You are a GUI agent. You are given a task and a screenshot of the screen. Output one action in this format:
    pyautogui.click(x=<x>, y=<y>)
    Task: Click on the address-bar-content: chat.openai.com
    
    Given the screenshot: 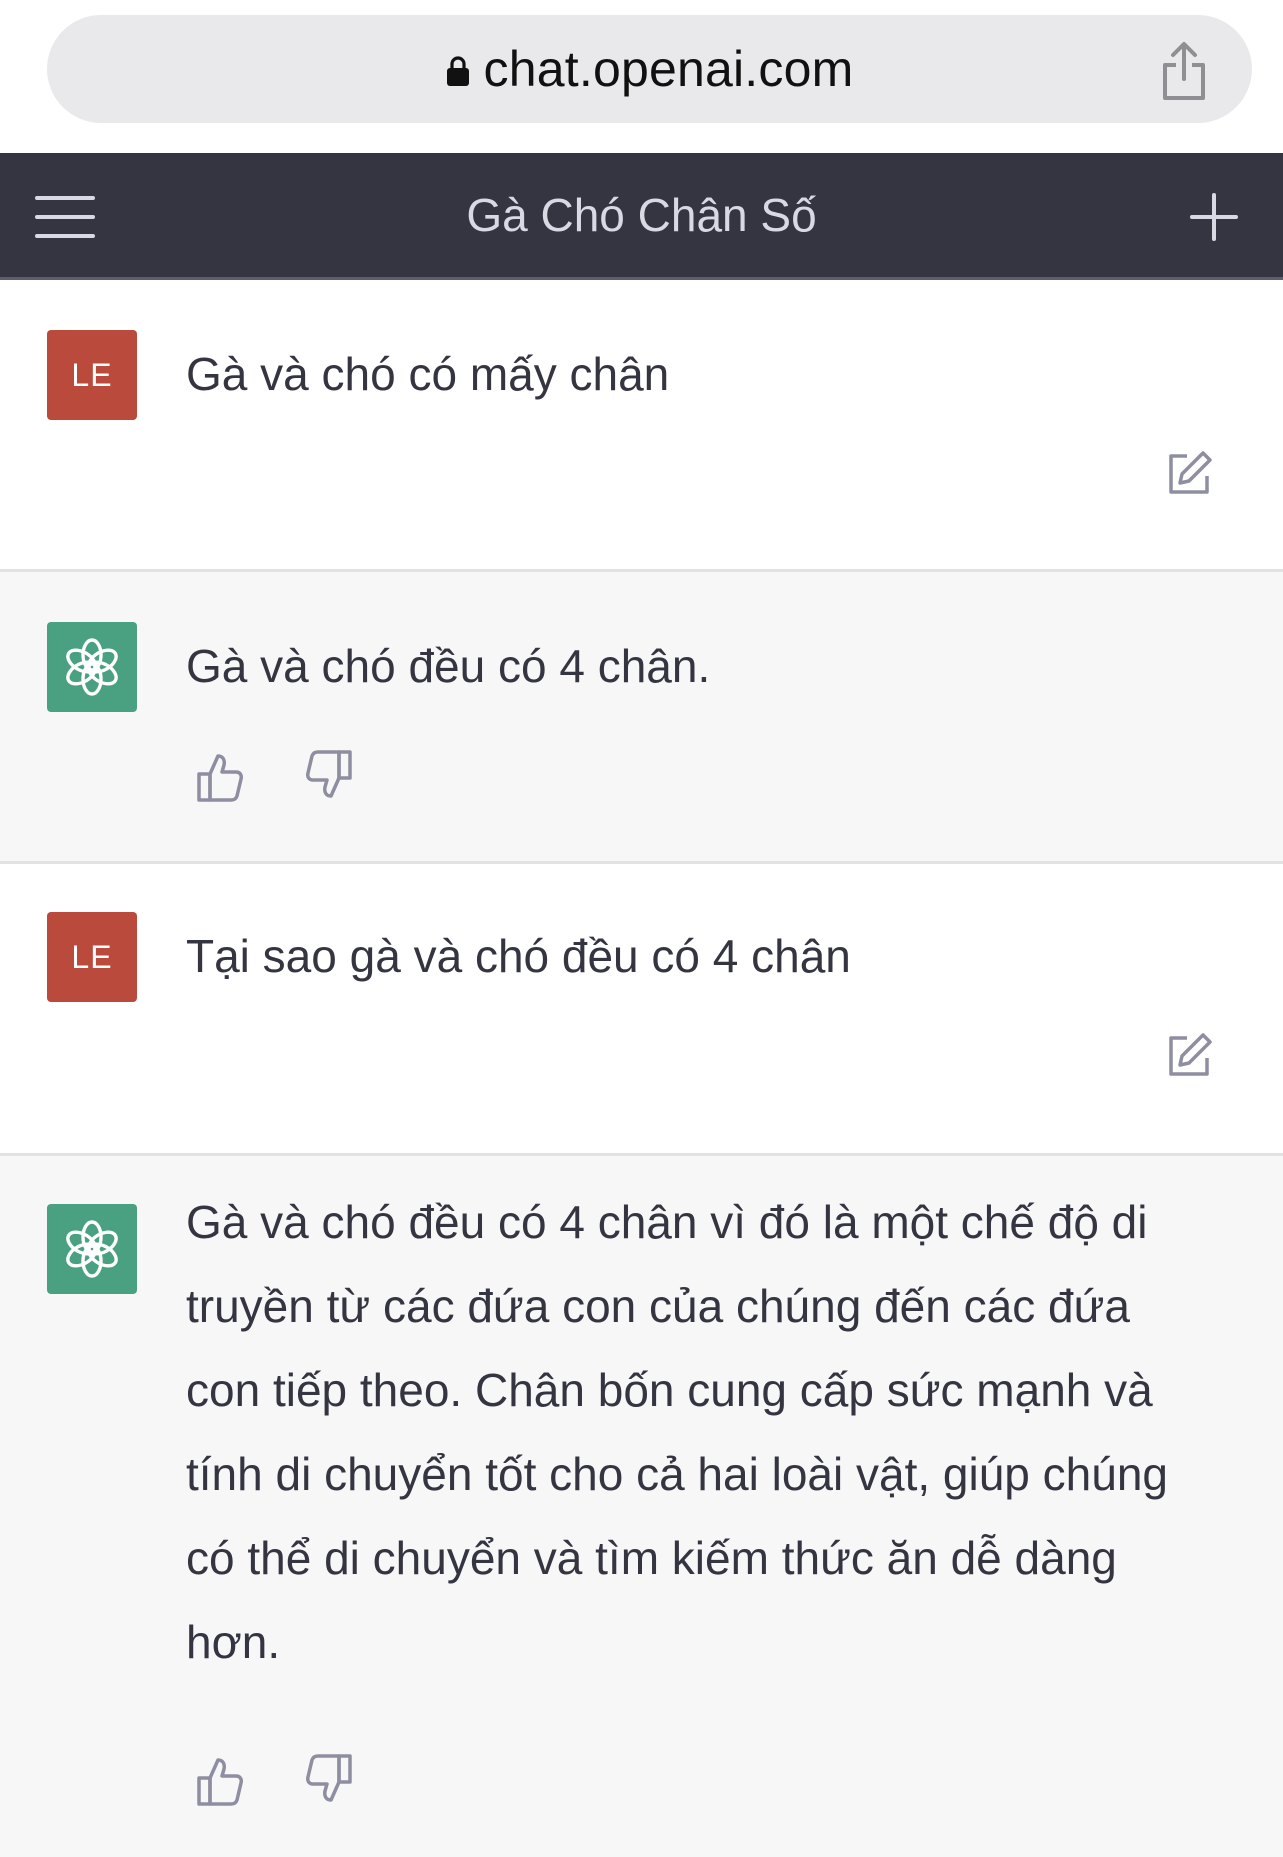 What is the action you would take?
    pyautogui.click(x=649, y=69)
    